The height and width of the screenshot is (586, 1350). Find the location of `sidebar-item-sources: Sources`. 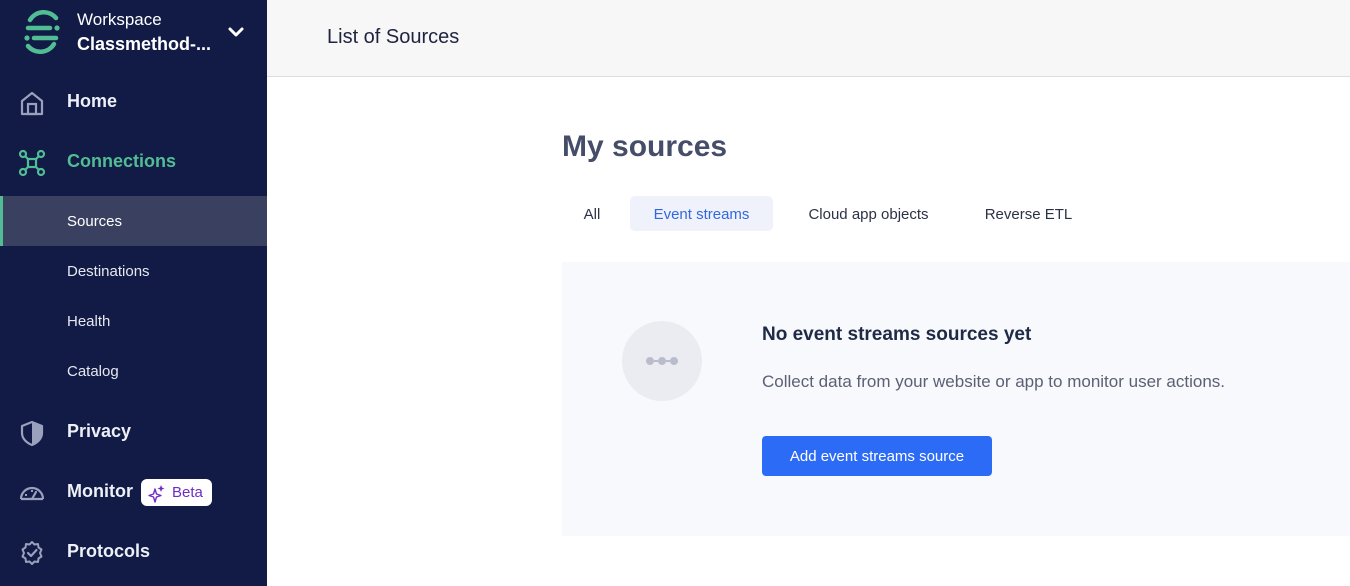

sidebar-item-sources: Sources is located at coordinates (133, 221).